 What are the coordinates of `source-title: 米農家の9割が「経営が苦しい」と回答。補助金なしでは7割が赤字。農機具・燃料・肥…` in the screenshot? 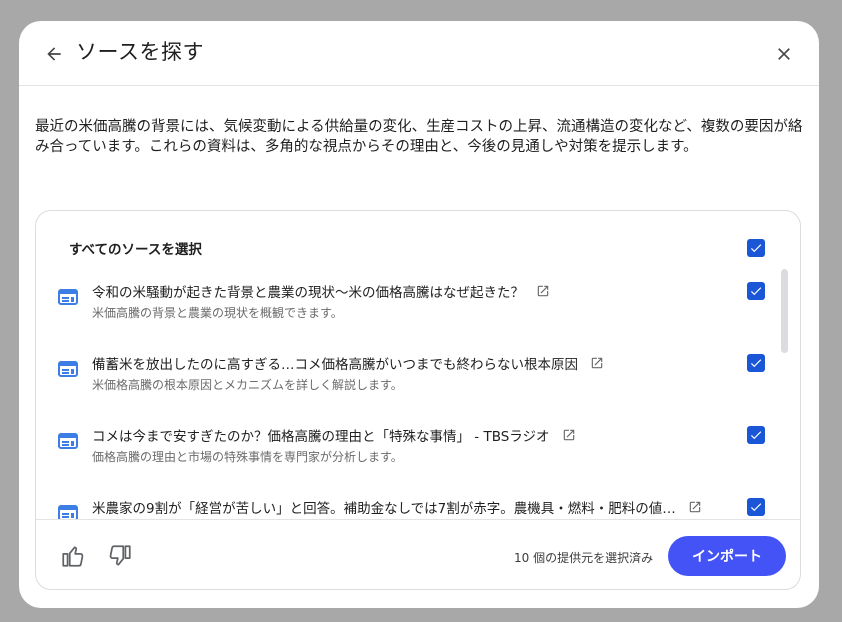 It's located at (384, 509).